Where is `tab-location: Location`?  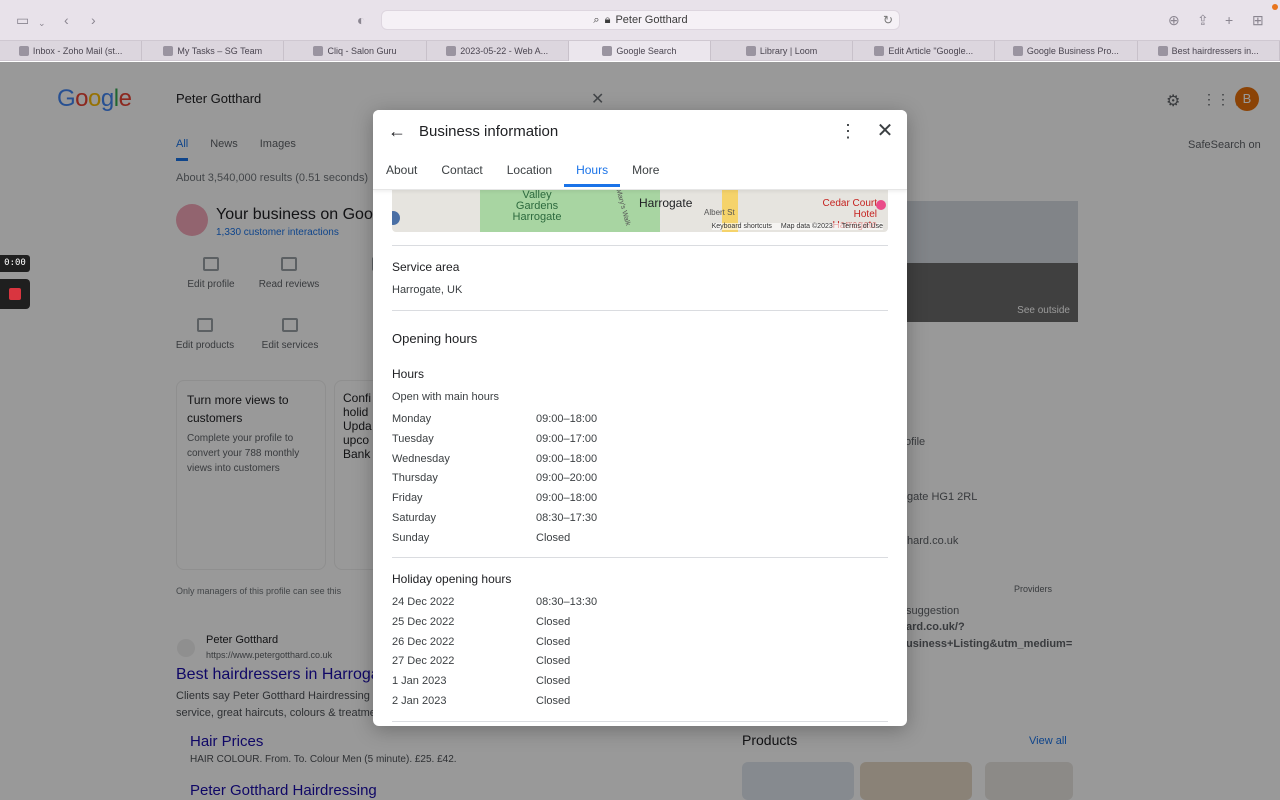
tab-location: Location is located at coordinates (529, 175).